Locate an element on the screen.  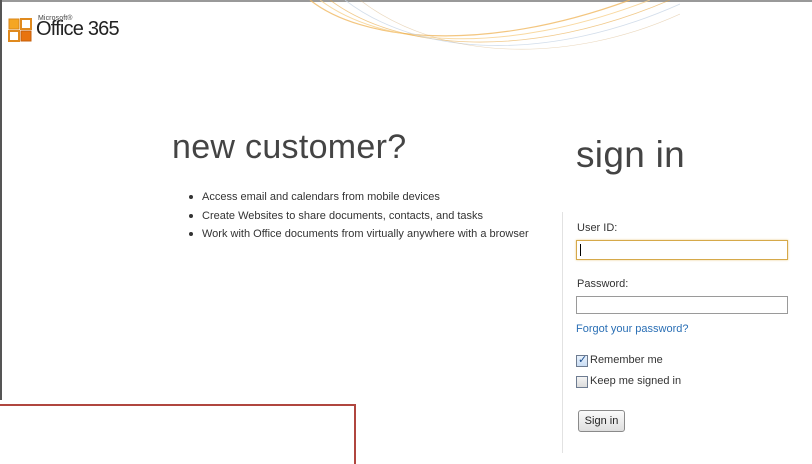
header-swoosh-graphic is located at coordinates (494, 25).